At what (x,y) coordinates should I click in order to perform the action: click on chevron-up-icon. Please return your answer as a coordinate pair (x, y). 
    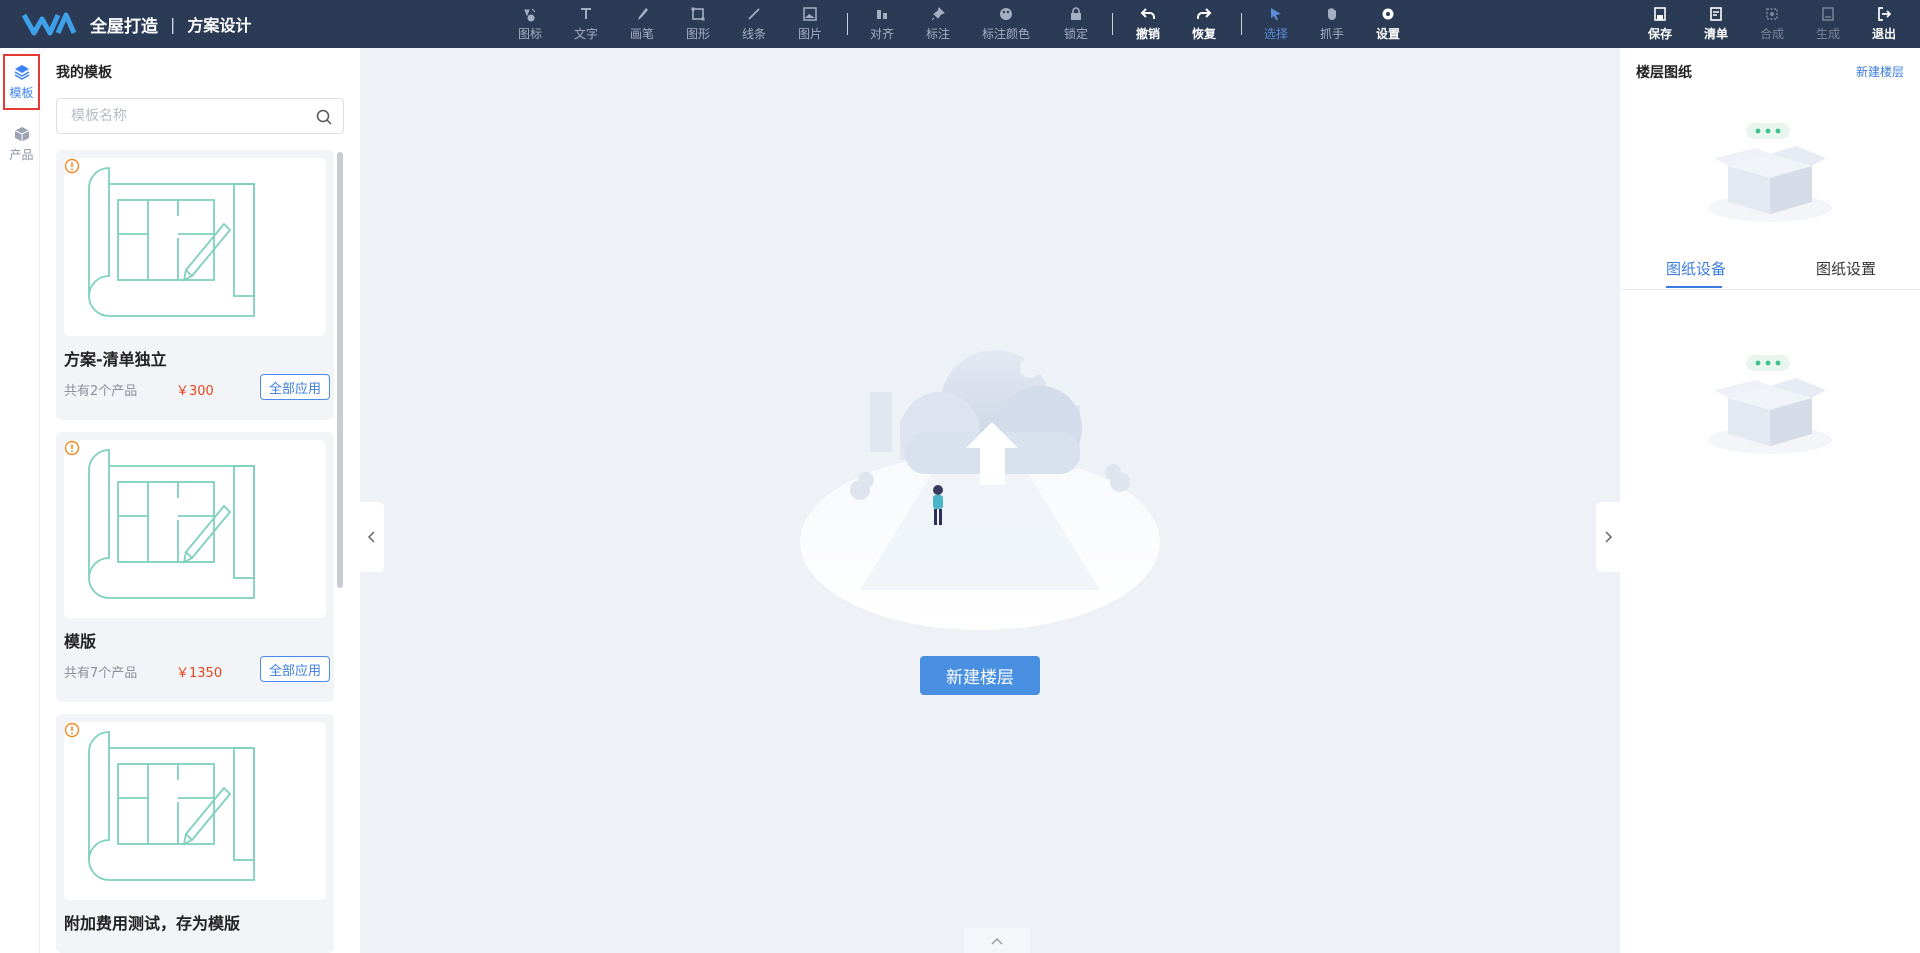
    Looking at the image, I should click on (997, 940).